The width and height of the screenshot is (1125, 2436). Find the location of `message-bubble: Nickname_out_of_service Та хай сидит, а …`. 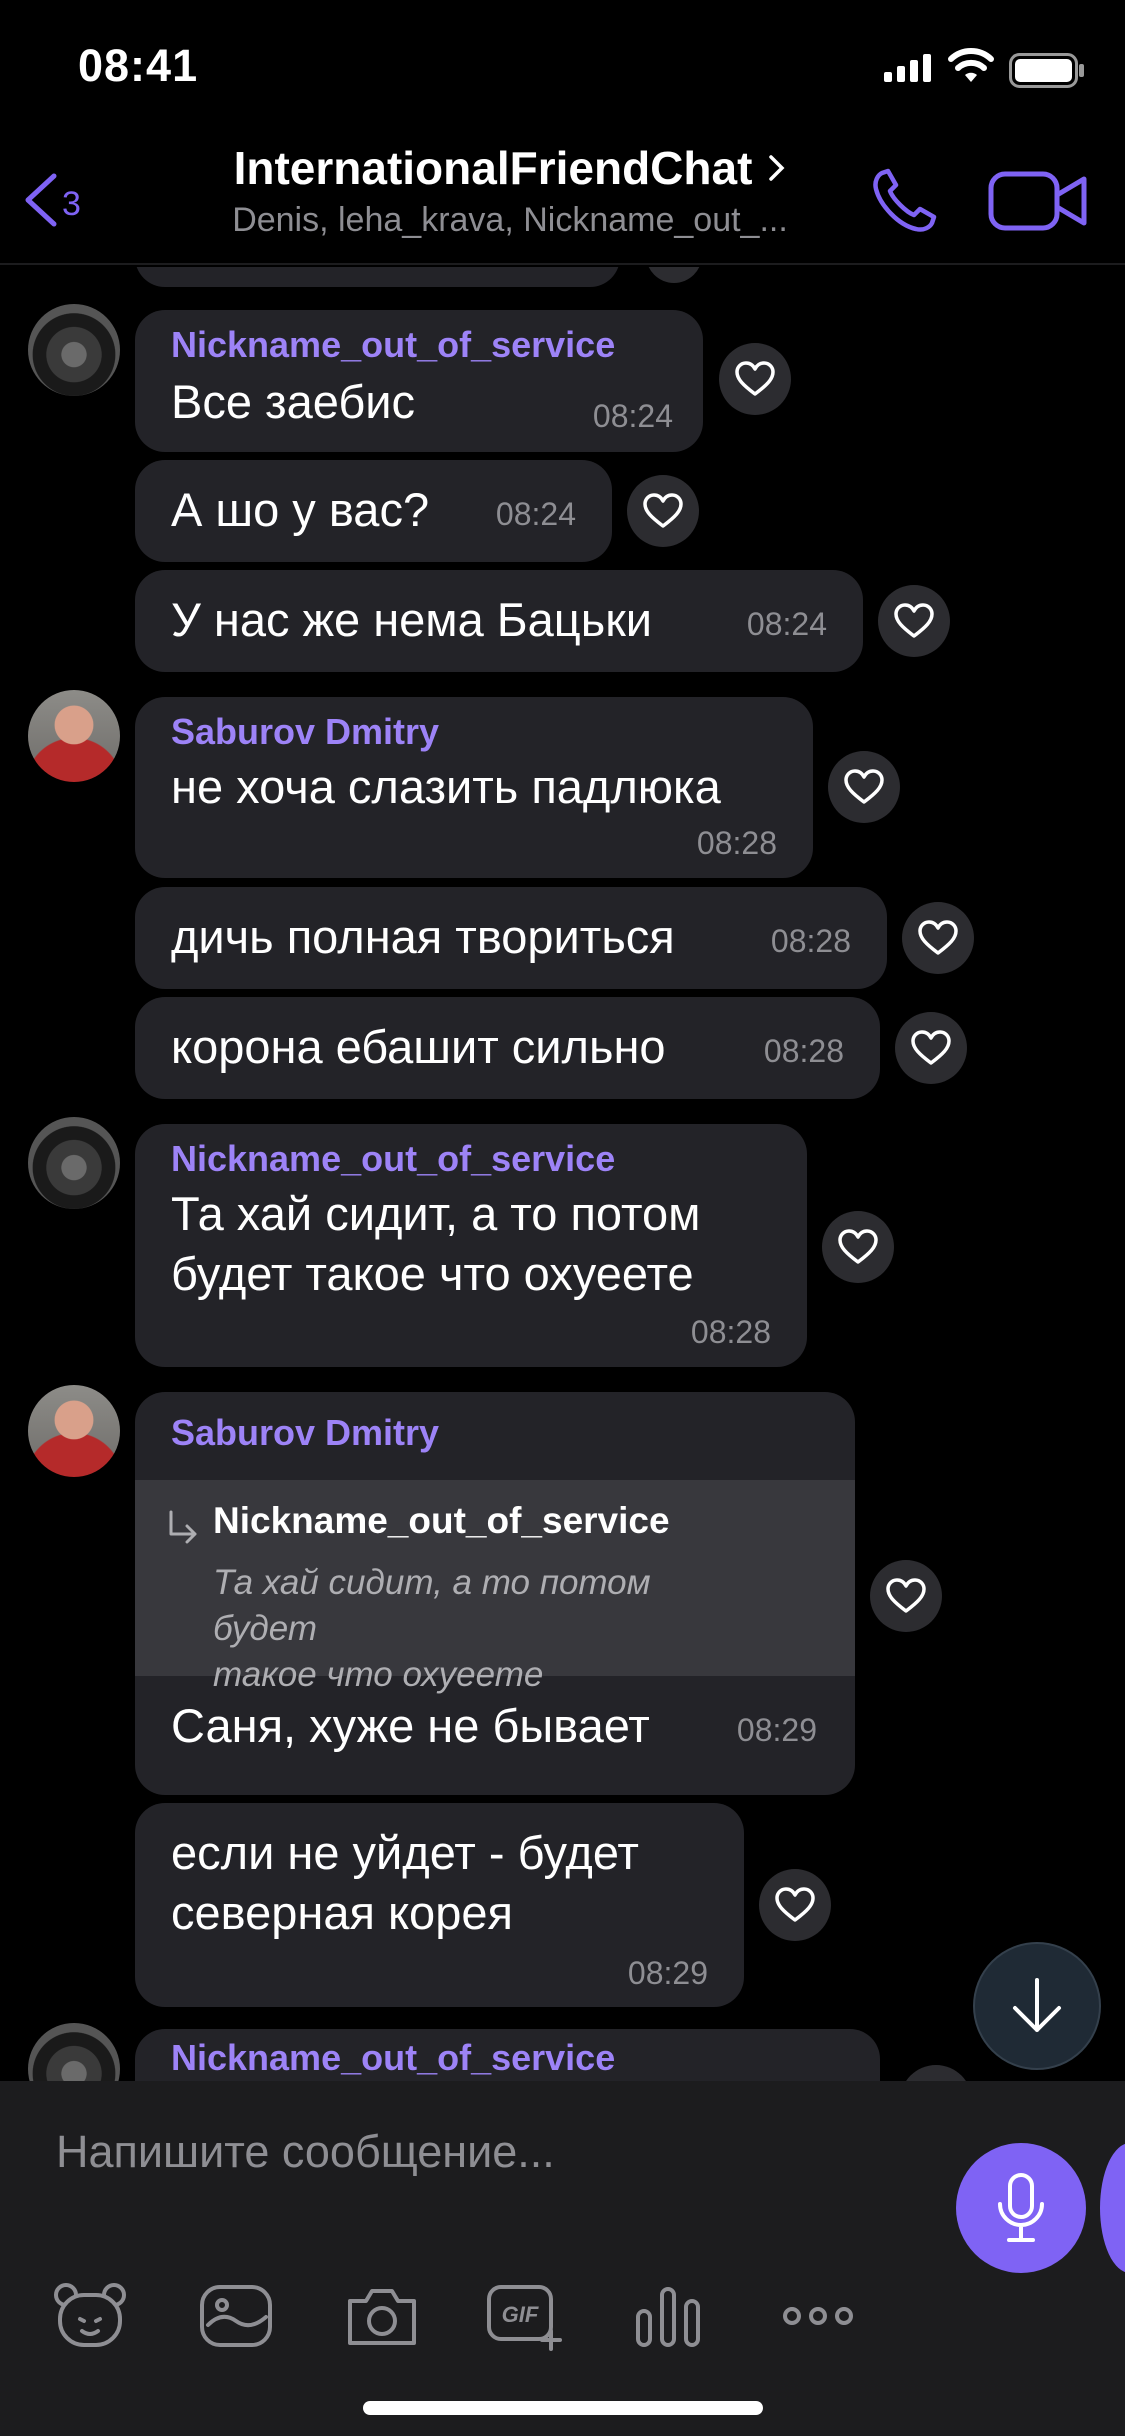

message-bubble: Nickname_out_of_service Та хай сидит, а … is located at coordinates (471, 1245).